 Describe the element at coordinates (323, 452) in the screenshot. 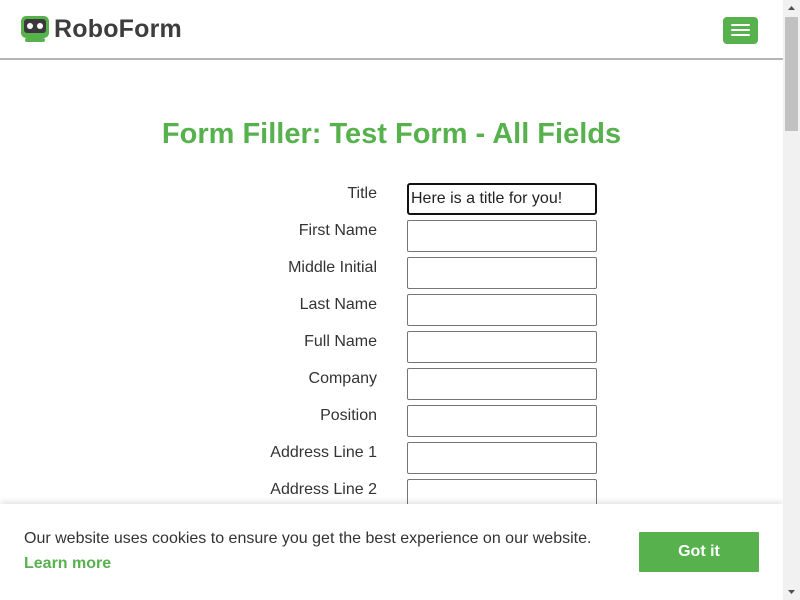

I see `address-line-1-label: Address Line 1` at that location.